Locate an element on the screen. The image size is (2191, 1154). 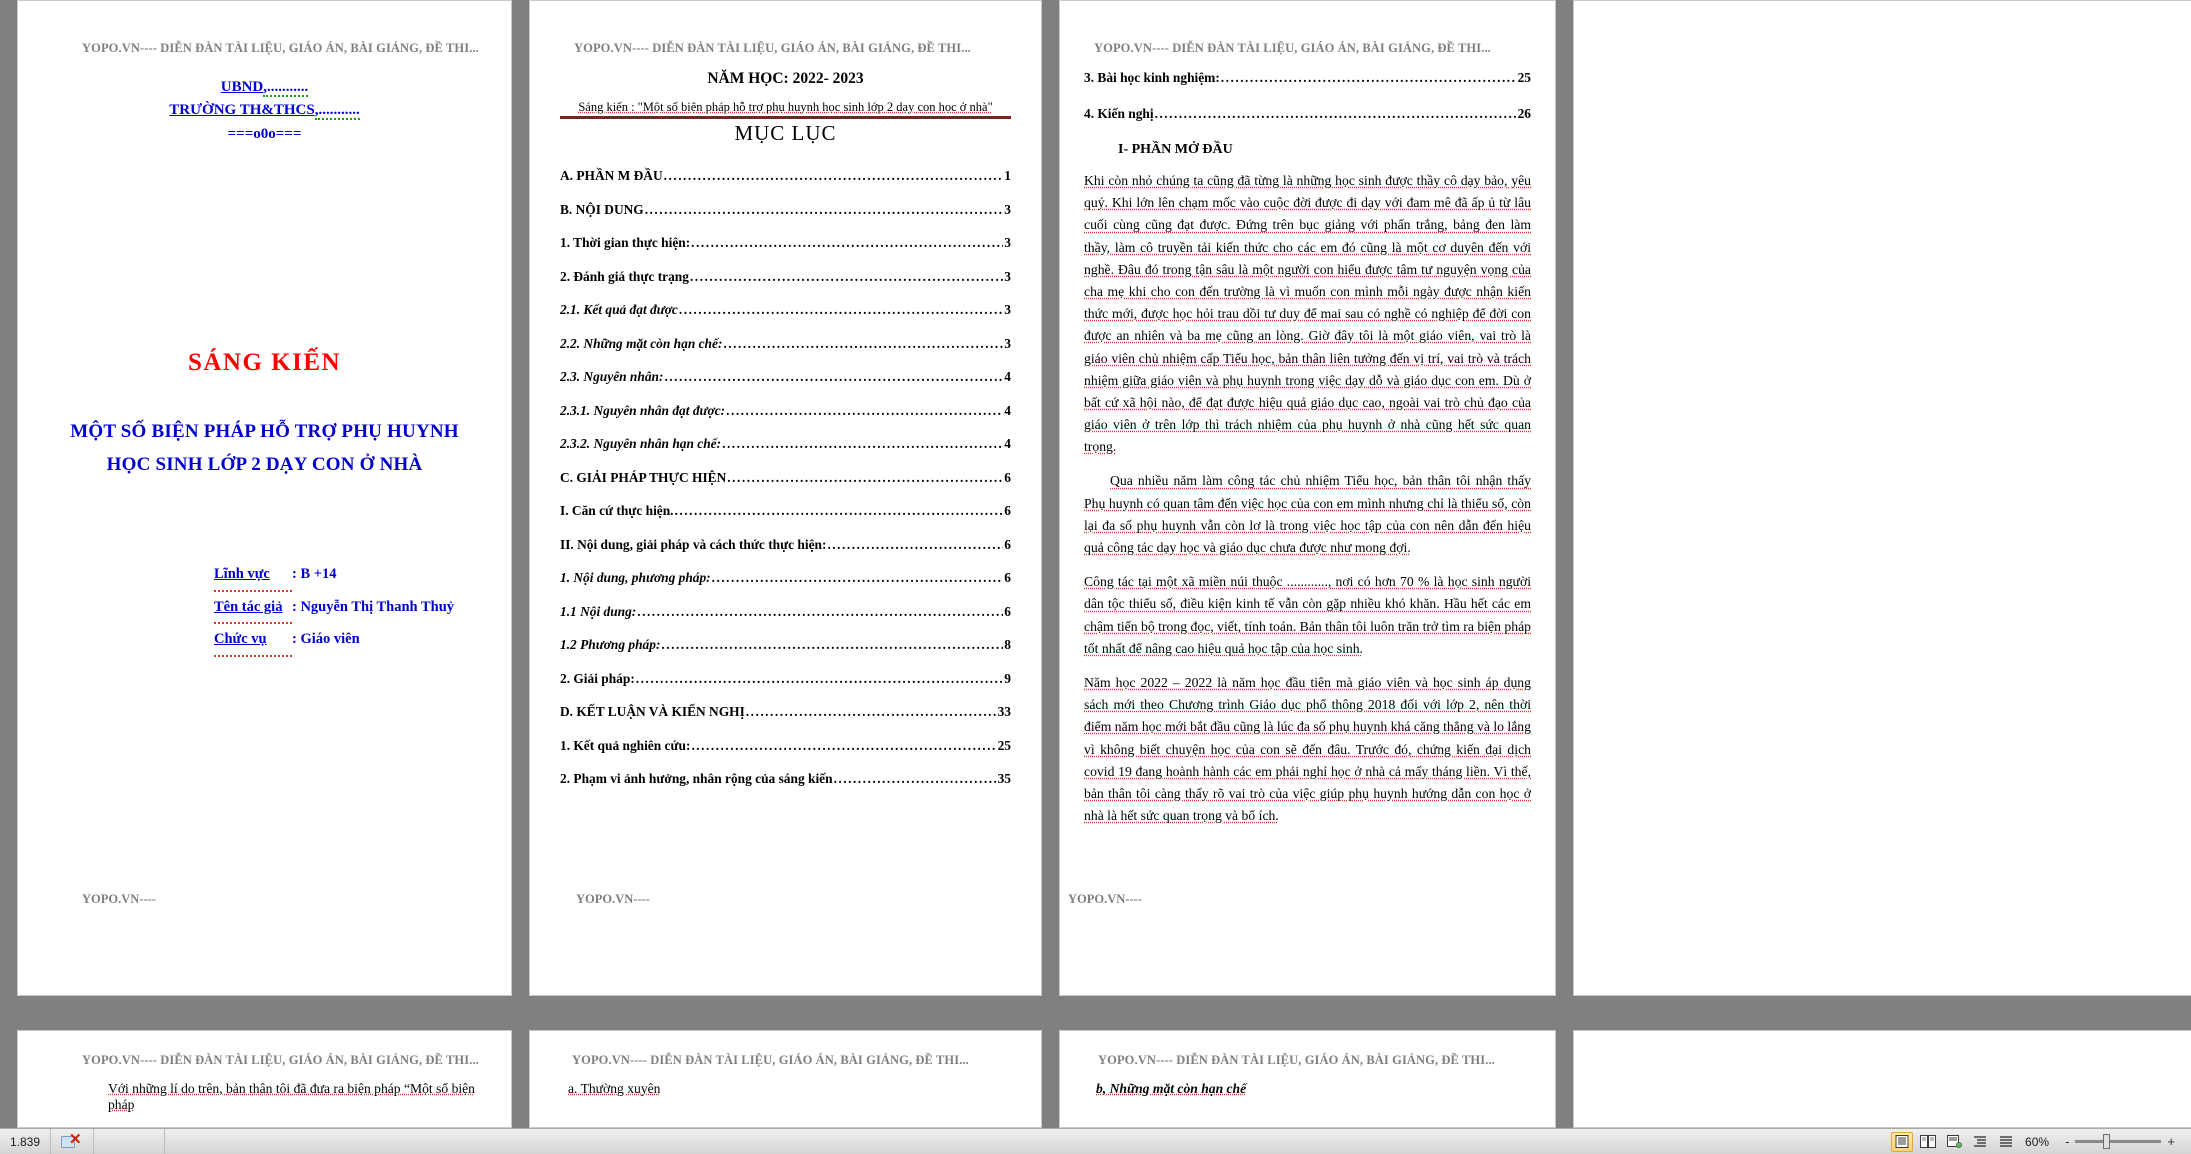
full-screen-reading-view-button is located at coordinates (1928, 1142).